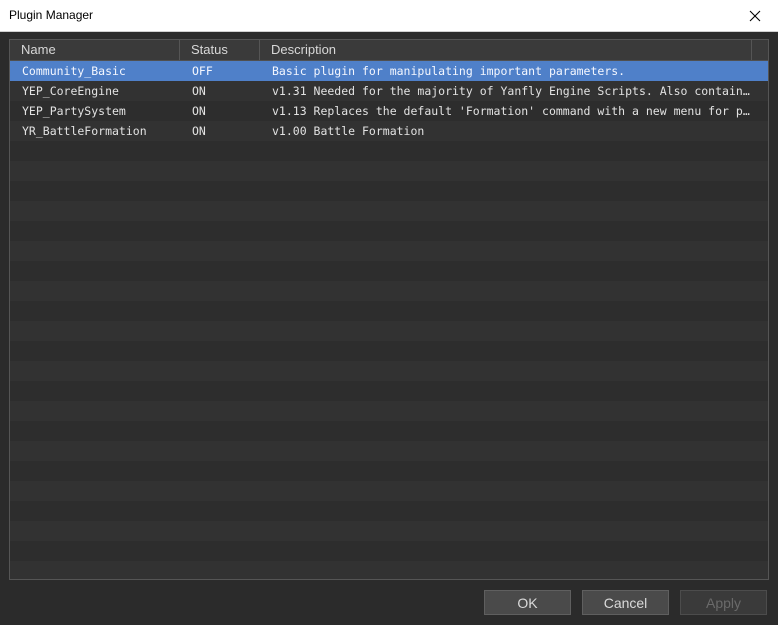 The height and width of the screenshot is (625, 778). Describe the element at coordinates (70, 91) in the screenshot. I see `plugin-name-cell: YEP_CoreEngine` at that location.